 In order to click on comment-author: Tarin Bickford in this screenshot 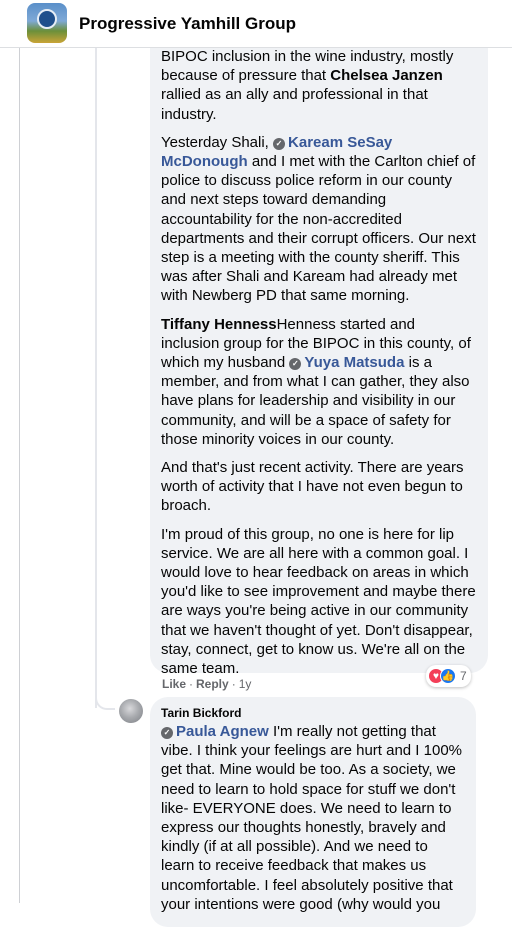, I will do `click(312, 713)`.